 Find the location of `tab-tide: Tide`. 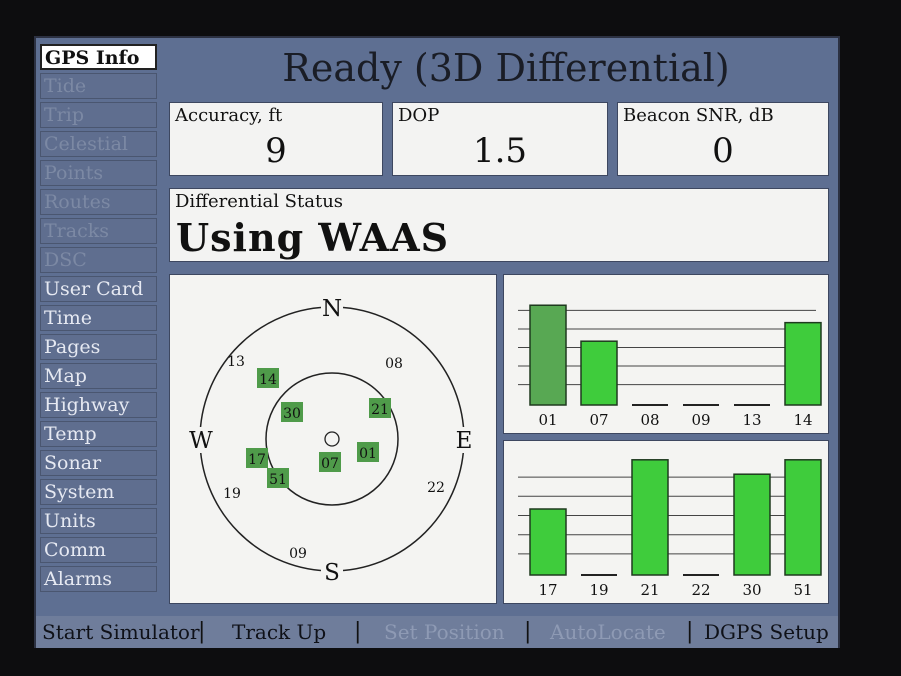

tab-tide: Tide is located at coordinates (98, 86).